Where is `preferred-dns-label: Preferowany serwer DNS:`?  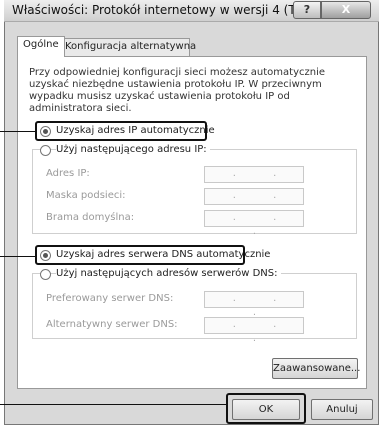
preferred-dns-label: Preferowany serwer DNS: is located at coordinates (110, 298).